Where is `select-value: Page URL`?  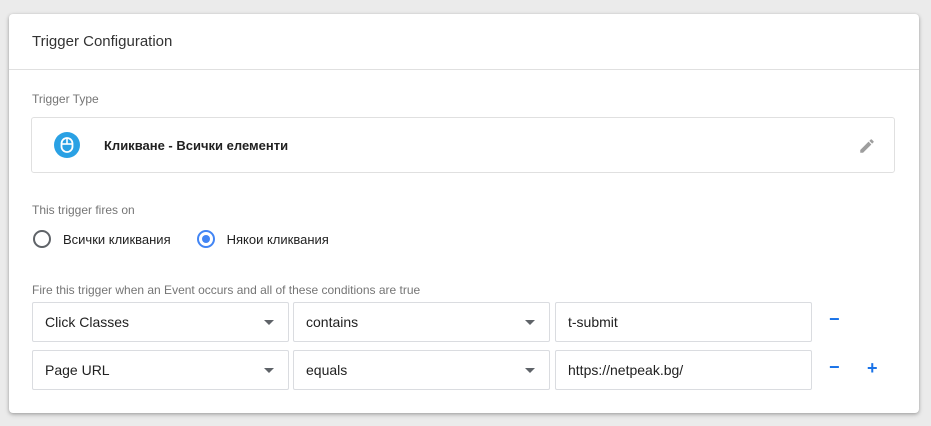
select-value: Page URL is located at coordinates (77, 370).